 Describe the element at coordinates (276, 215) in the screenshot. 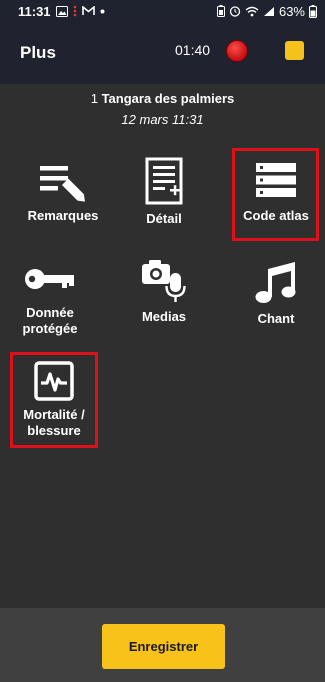

I see `action-label: Code atlas` at that location.